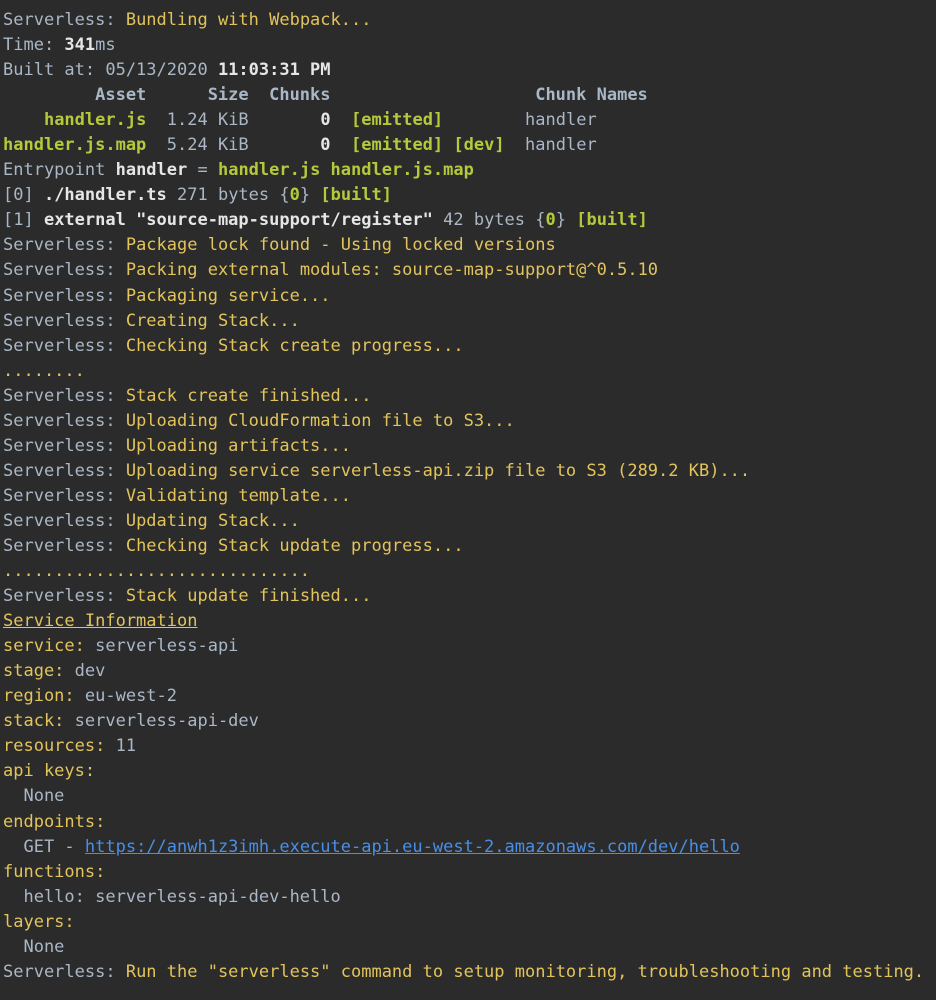 This screenshot has width=936, height=1000. What do you see at coordinates (345, 170) in the screenshot?
I see `terminal-text: handler.js handler.js.map` at bounding box center [345, 170].